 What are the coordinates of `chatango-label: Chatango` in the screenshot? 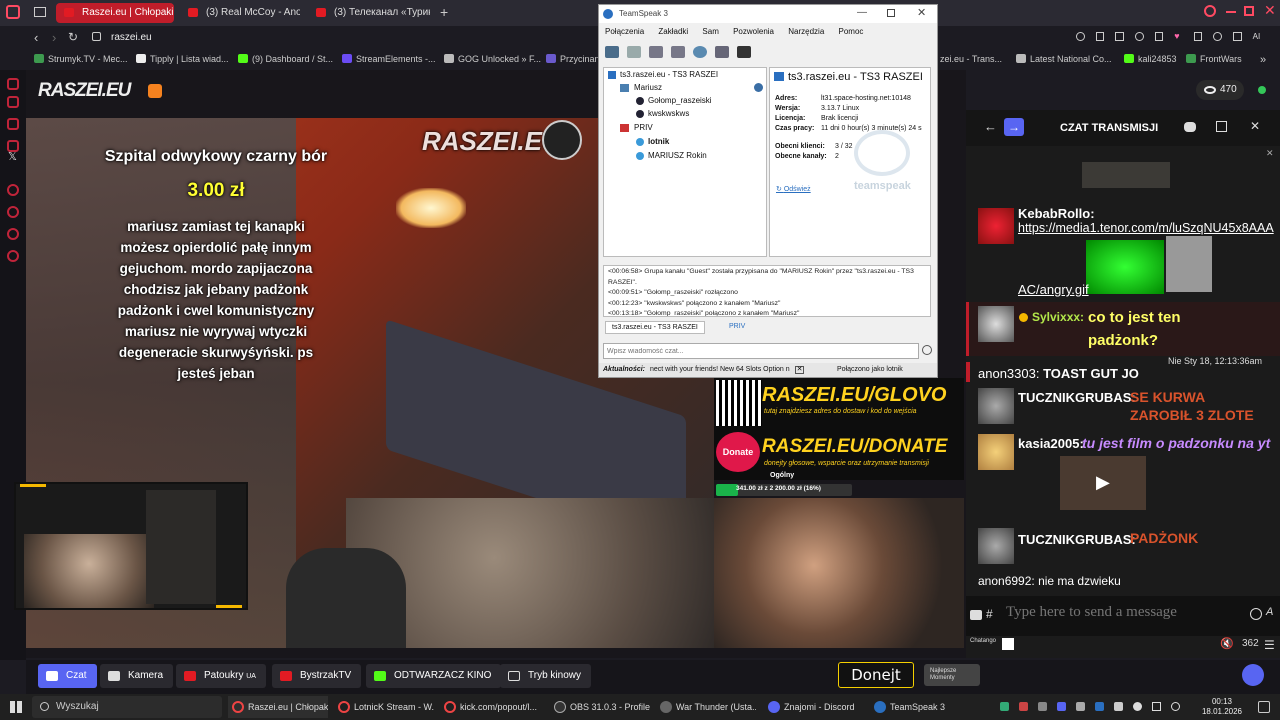 It's located at (983, 641).